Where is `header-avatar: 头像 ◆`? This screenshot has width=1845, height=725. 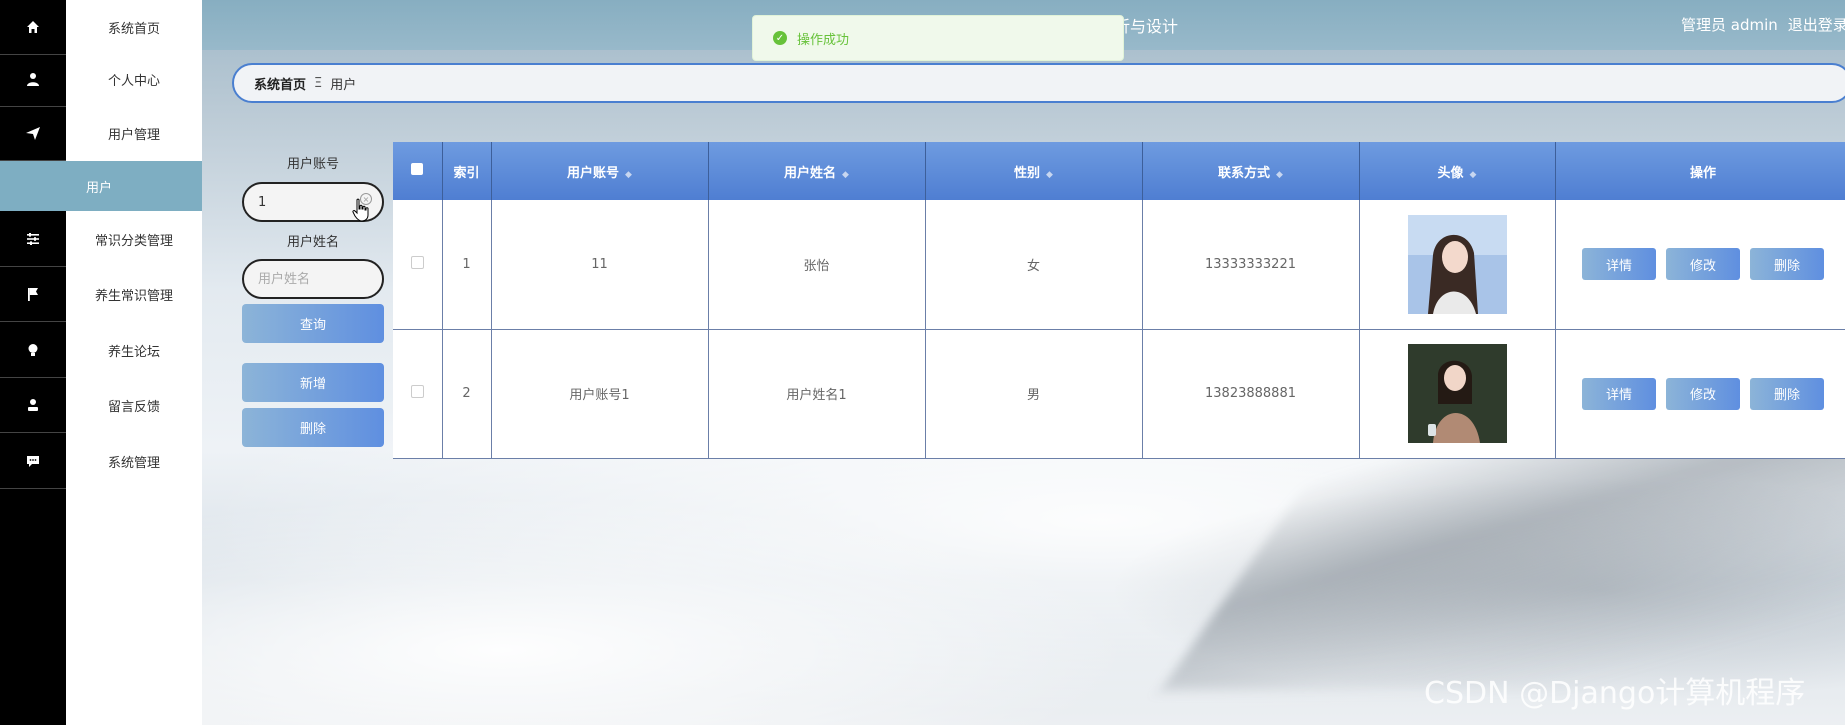 header-avatar: 头像 ◆ is located at coordinates (1457, 171).